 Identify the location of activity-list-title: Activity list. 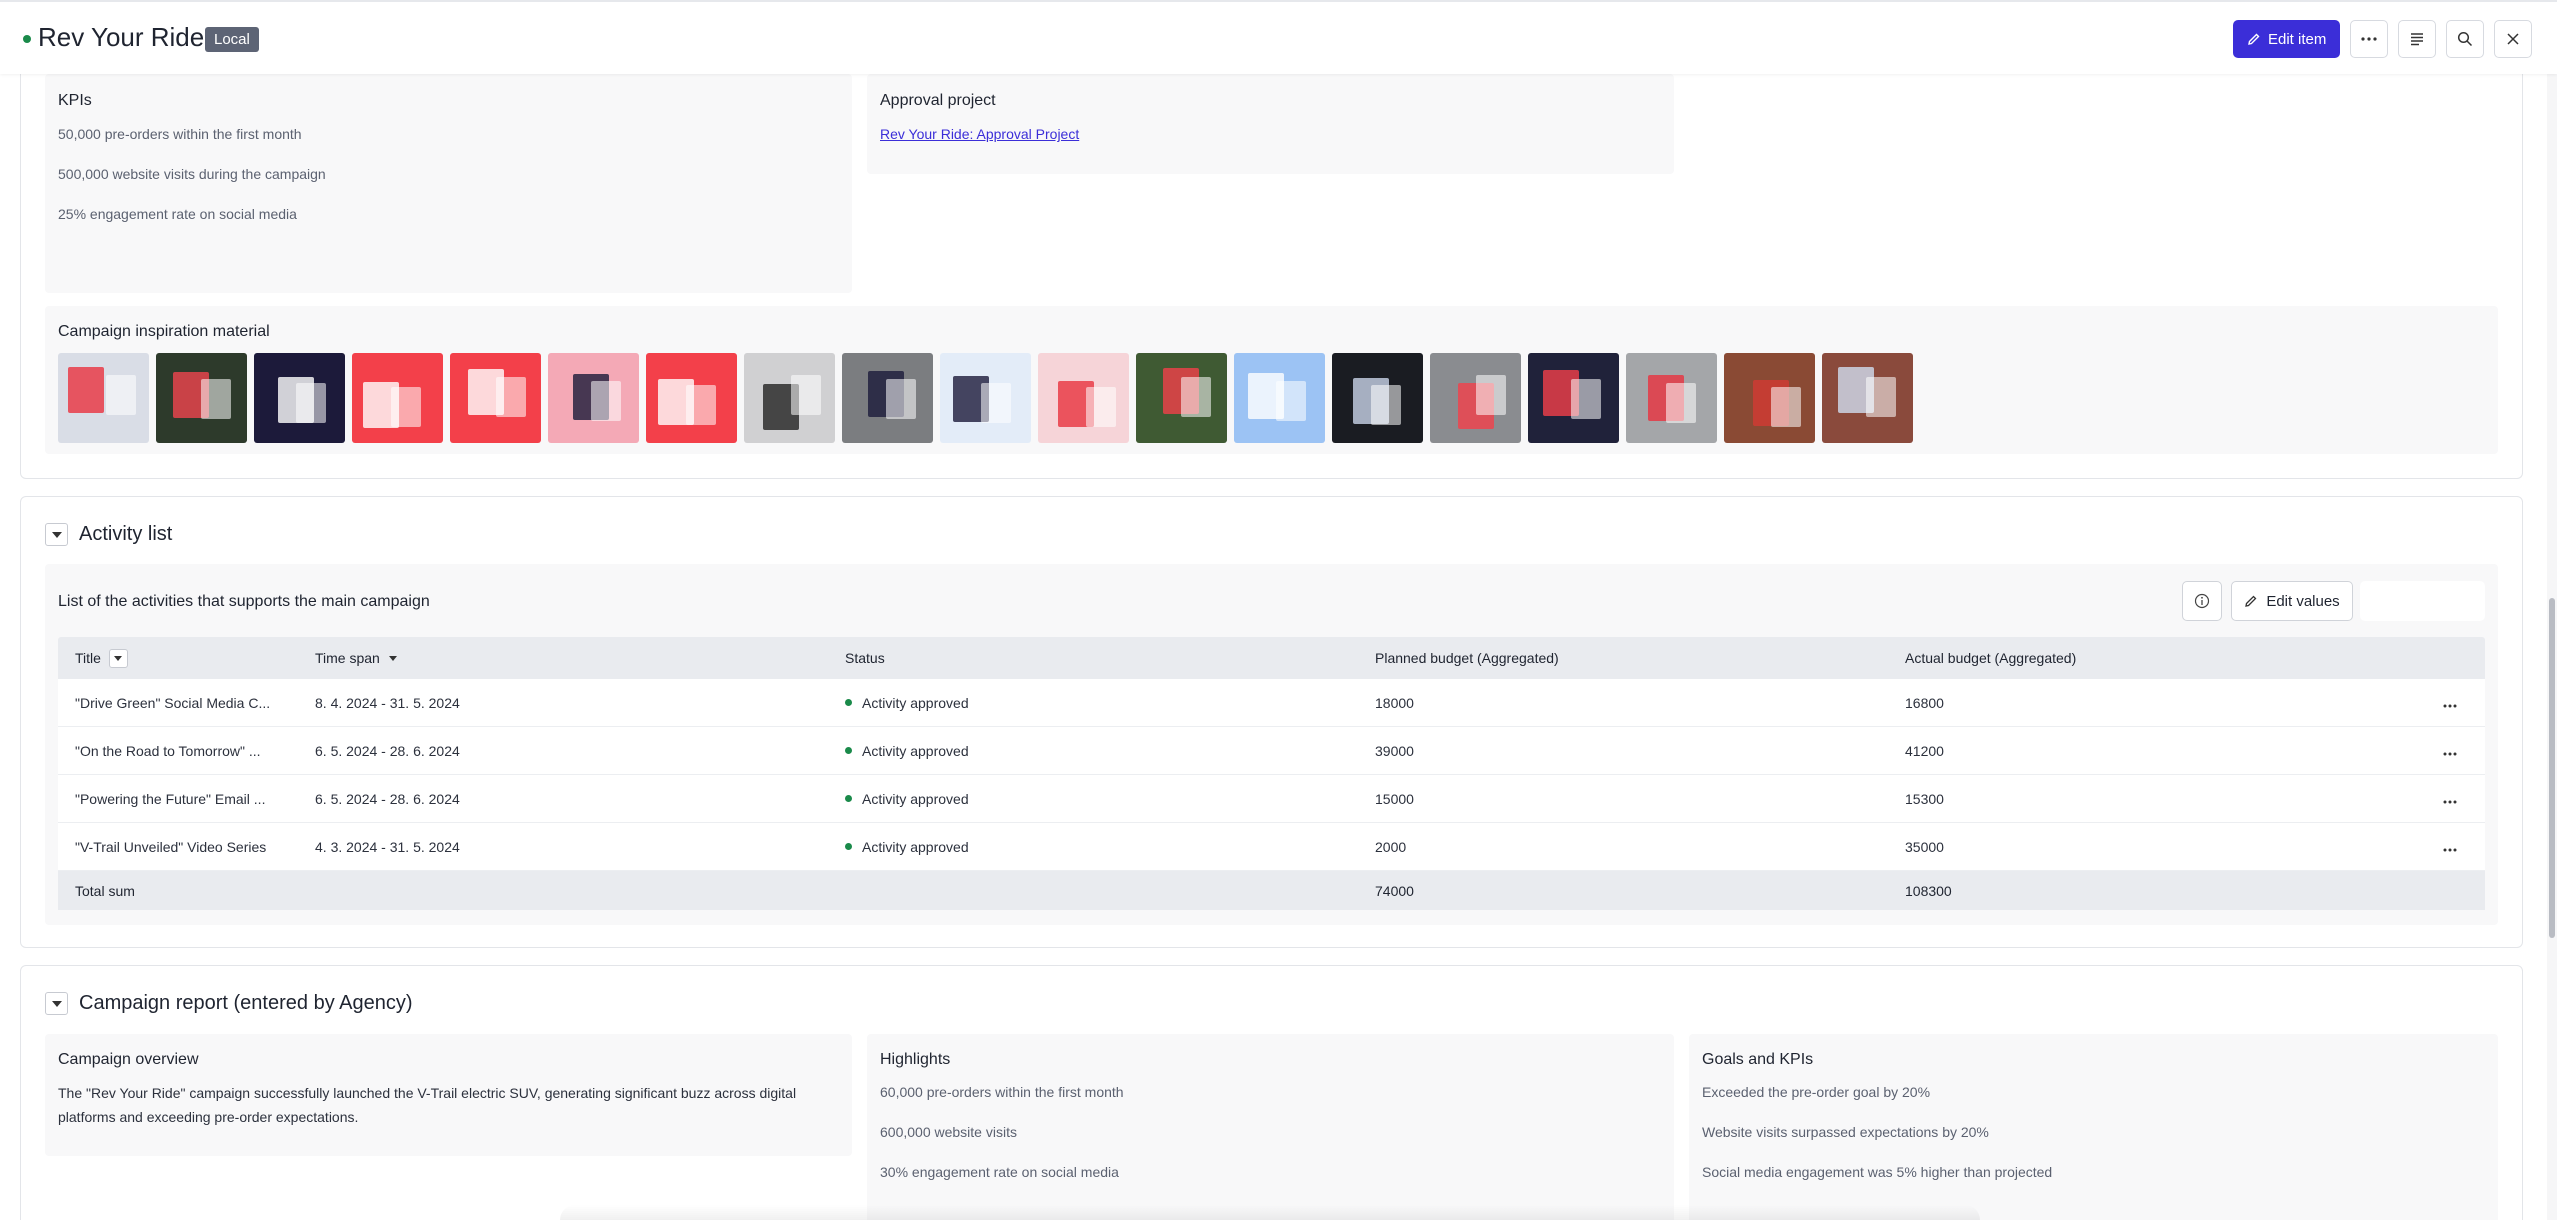
(126, 534).